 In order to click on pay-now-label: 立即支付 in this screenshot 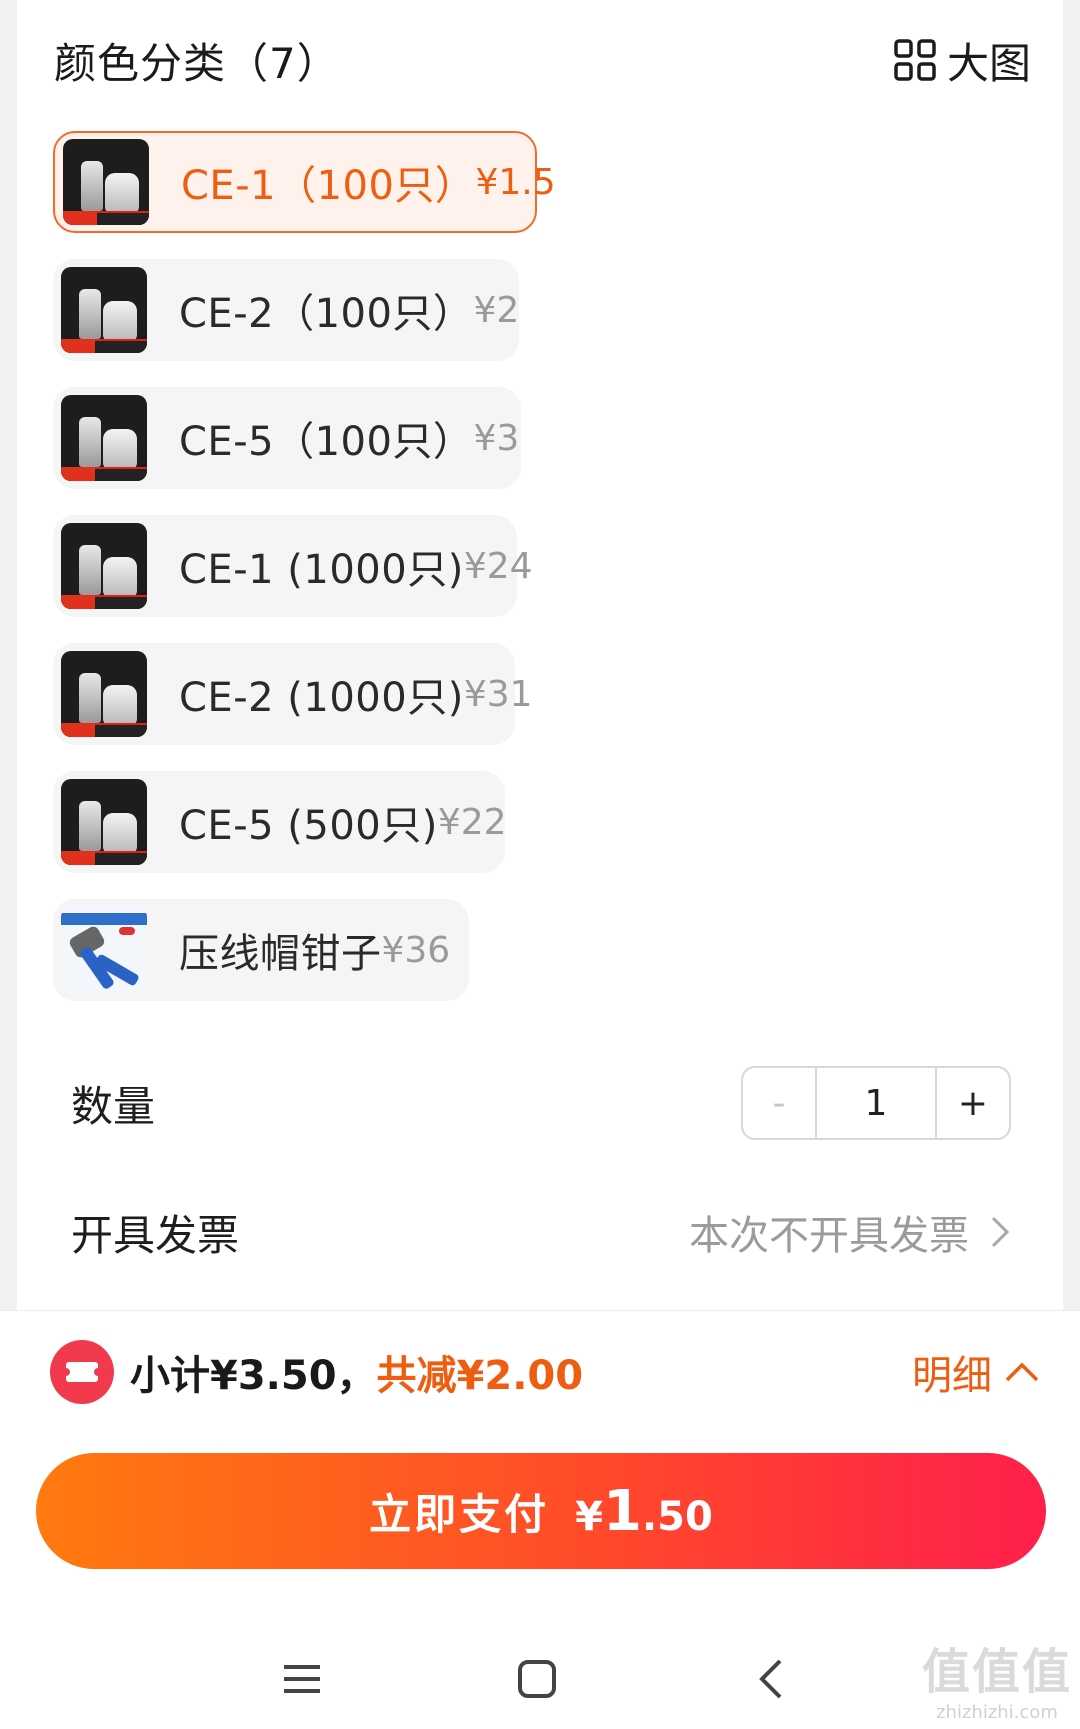, I will do `click(459, 1514)`.